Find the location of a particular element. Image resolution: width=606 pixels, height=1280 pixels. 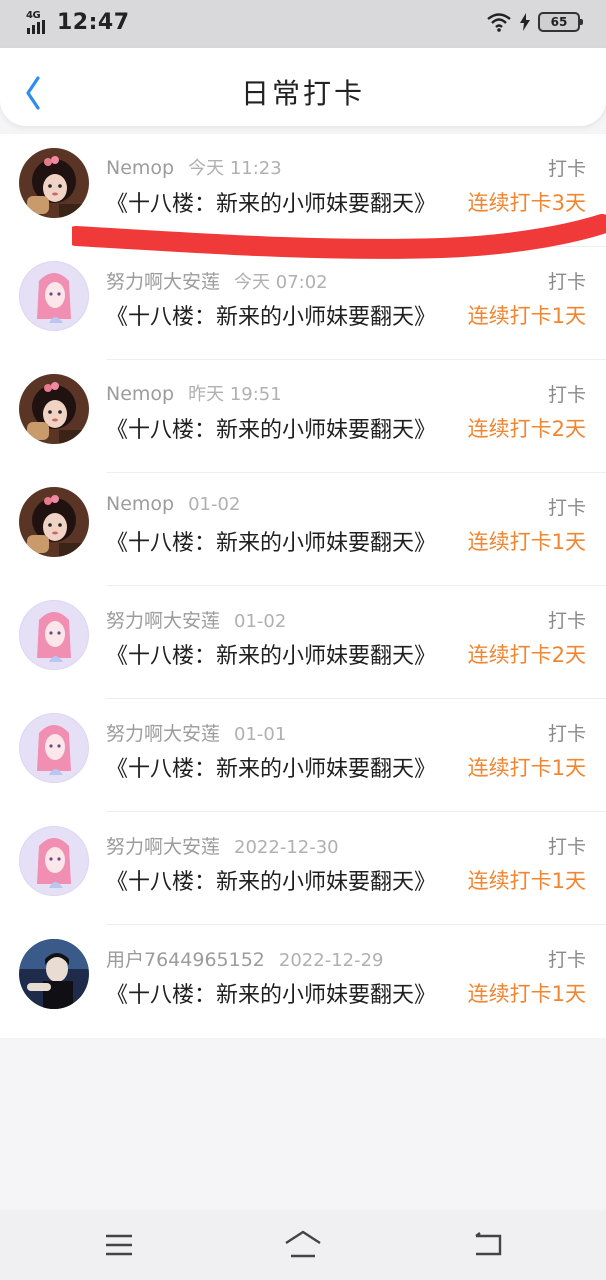

menu-icon is located at coordinates (119, 1245).